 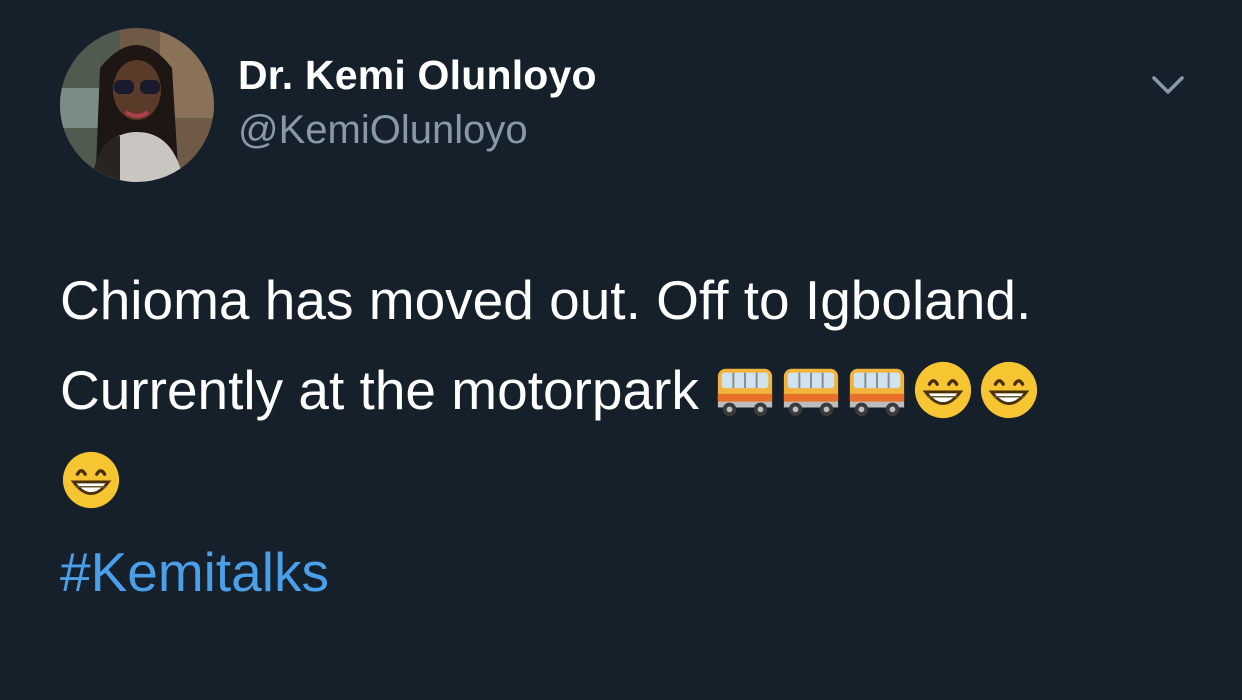 I want to click on tweet-text-line: Chioma has moved out. Off to Igboland., so click(x=640, y=300).